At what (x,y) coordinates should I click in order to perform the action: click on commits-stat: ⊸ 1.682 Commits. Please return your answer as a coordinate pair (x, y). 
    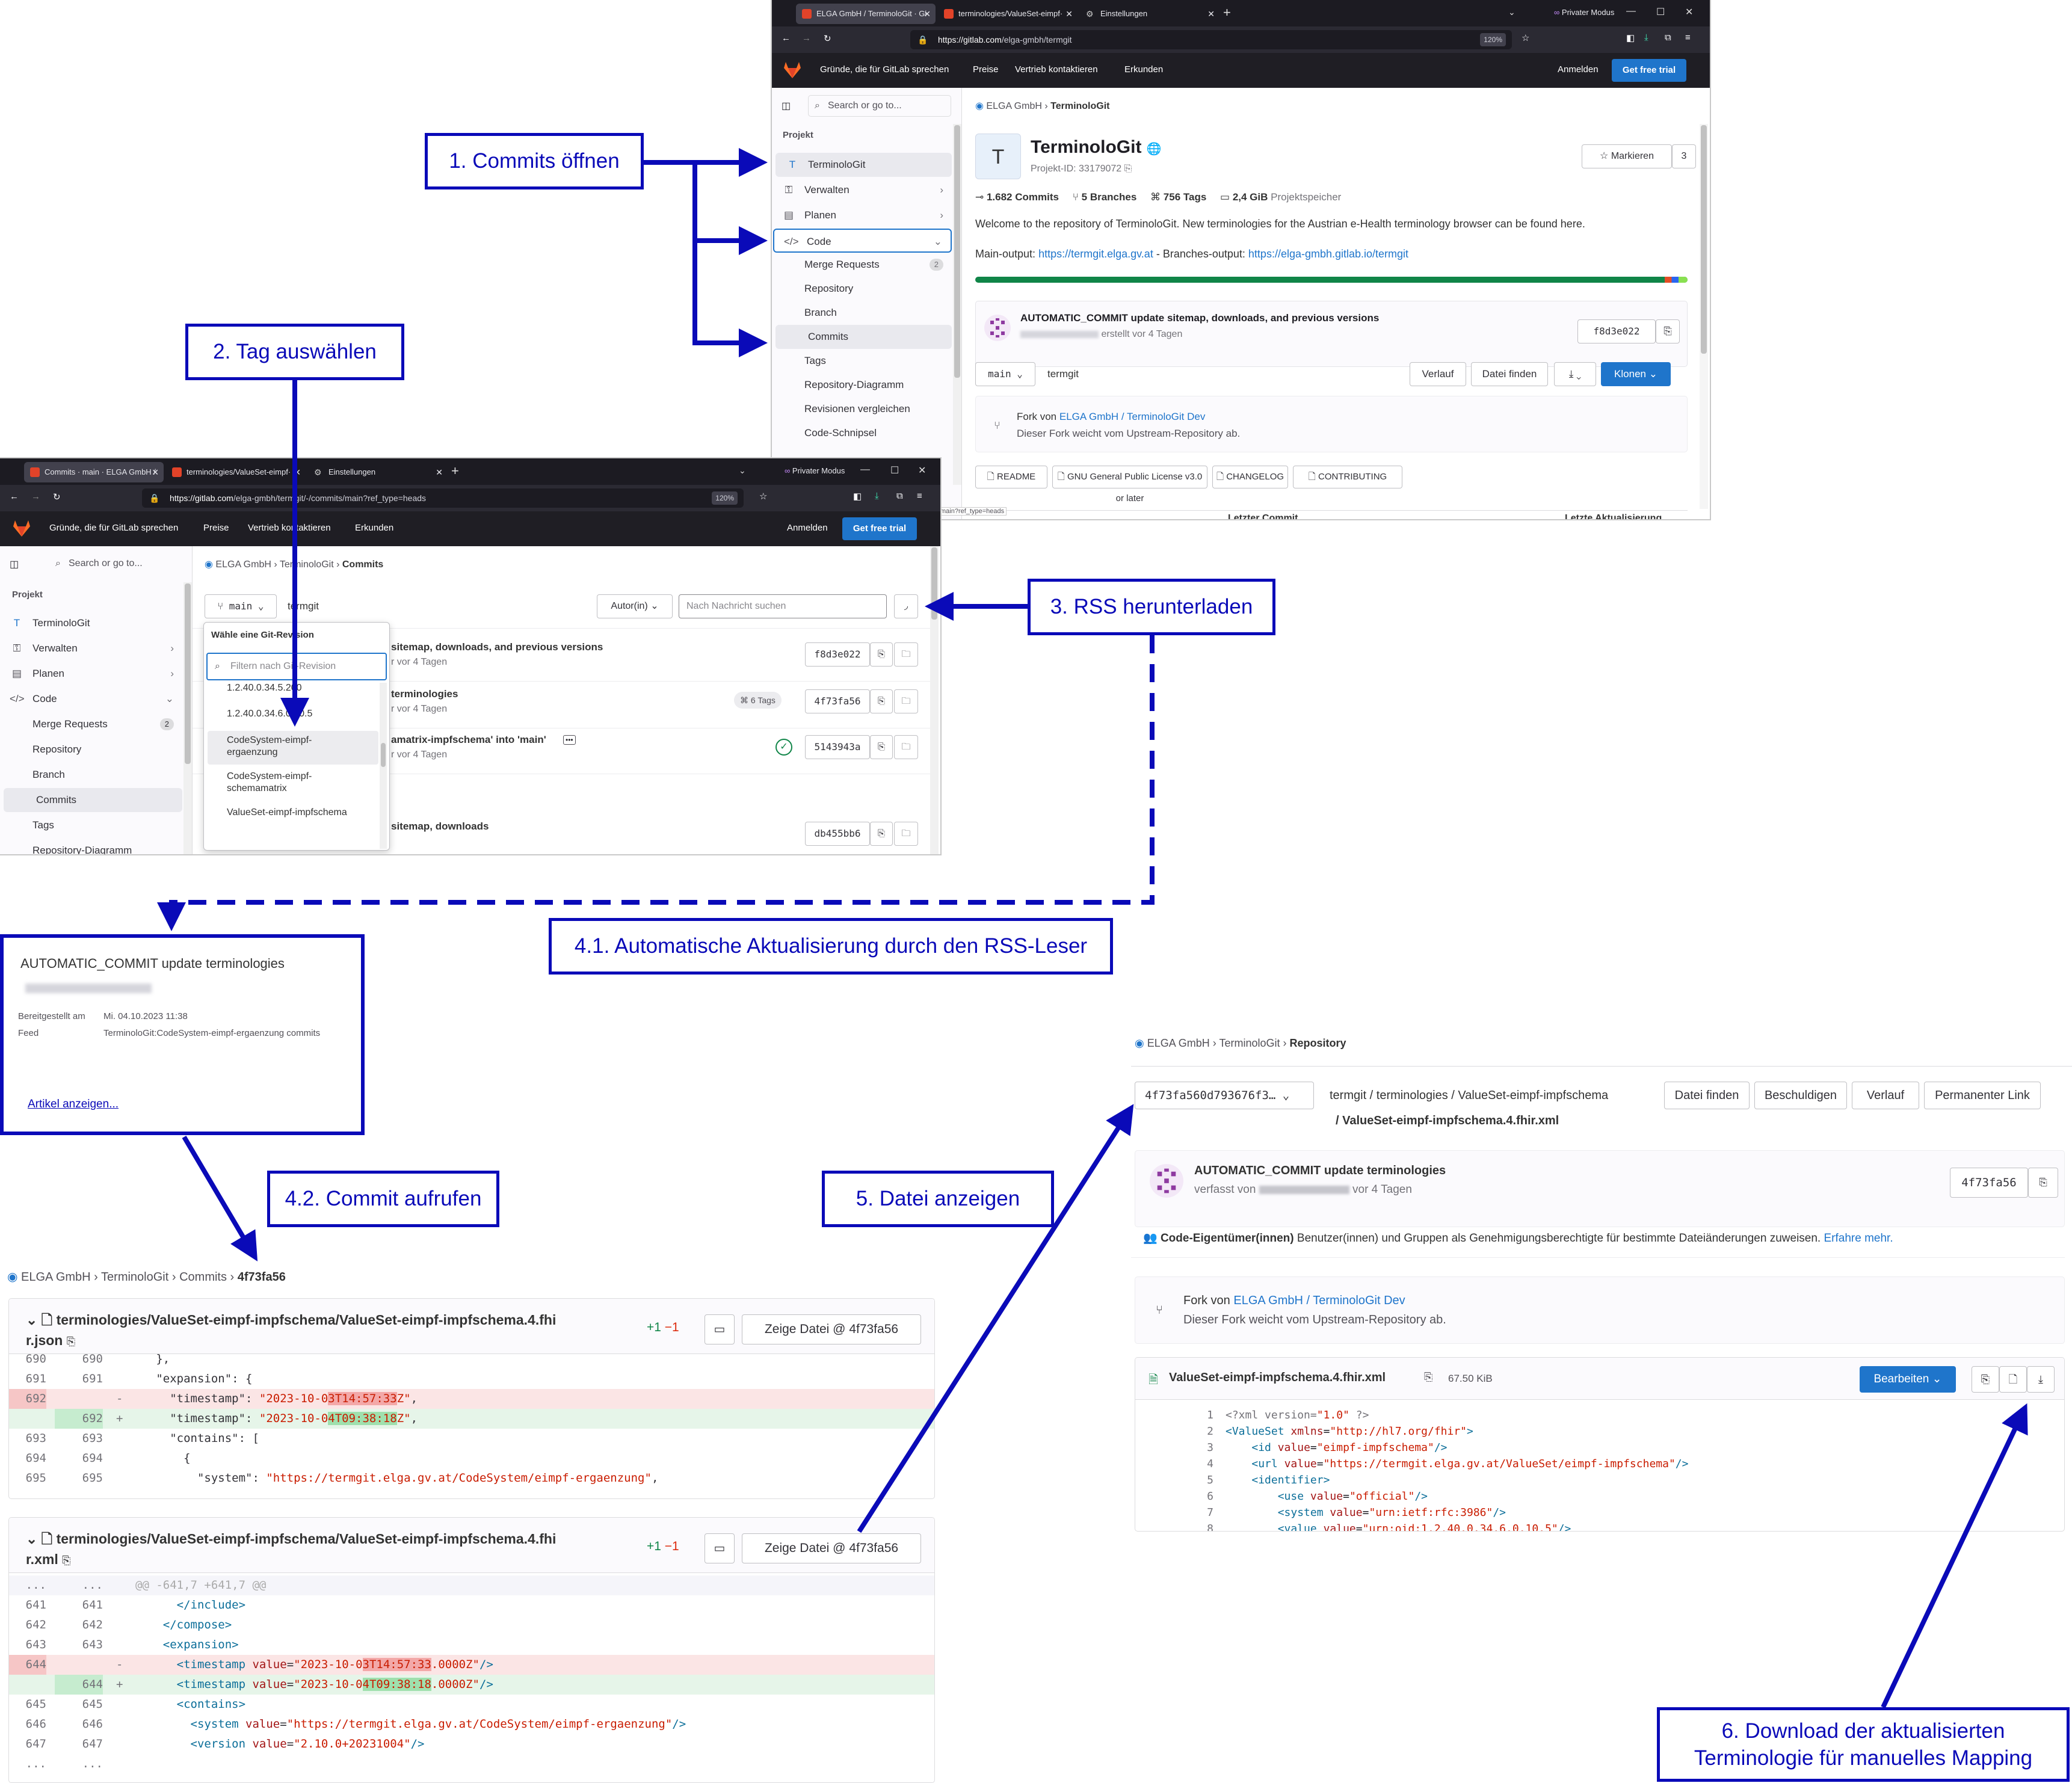
    Looking at the image, I should click on (1017, 197).